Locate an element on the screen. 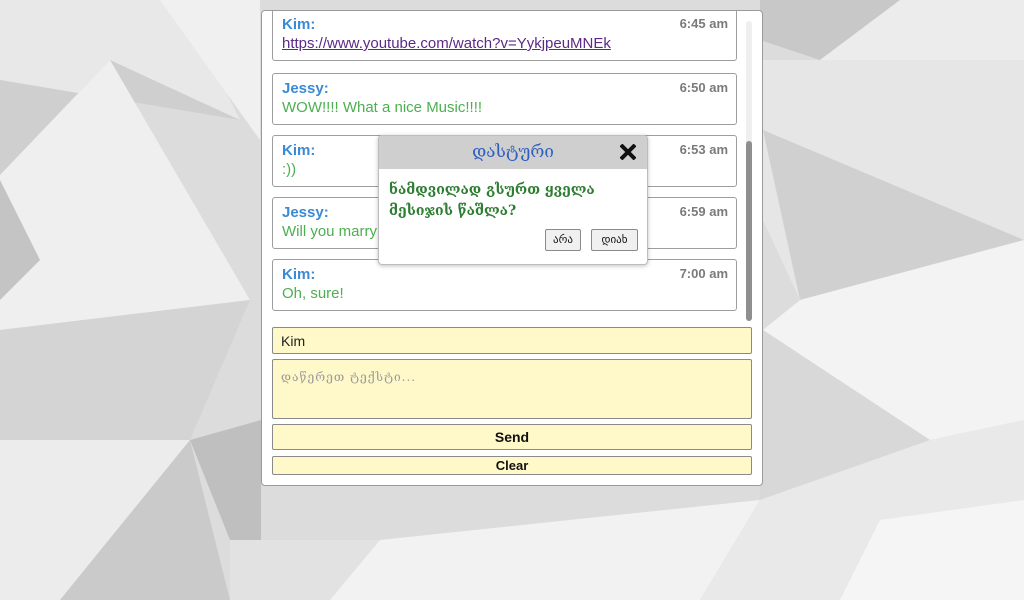 This screenshot has height=600, width=1024. message-scrollbar is located at coordinates (749, 171).